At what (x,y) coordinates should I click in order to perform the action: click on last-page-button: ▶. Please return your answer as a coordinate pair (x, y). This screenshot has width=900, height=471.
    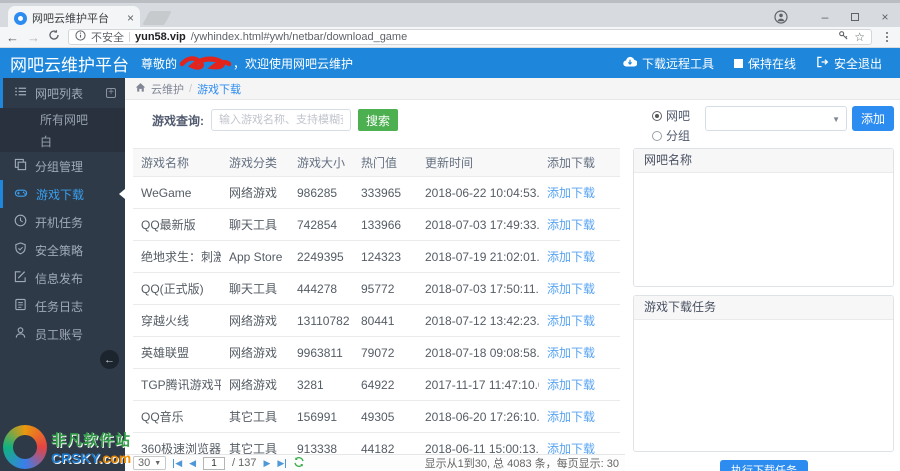
    Looking at the image, I should click on (282, 463).